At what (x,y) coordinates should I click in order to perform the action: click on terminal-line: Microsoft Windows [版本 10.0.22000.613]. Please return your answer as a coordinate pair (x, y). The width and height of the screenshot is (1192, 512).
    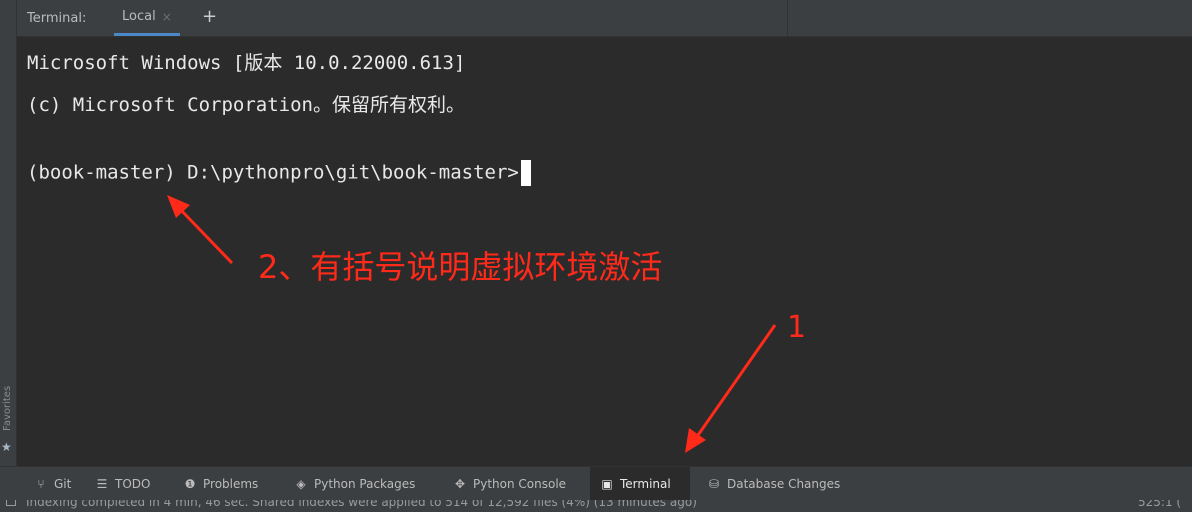
    Looking at the image, I should click on (246, 63).